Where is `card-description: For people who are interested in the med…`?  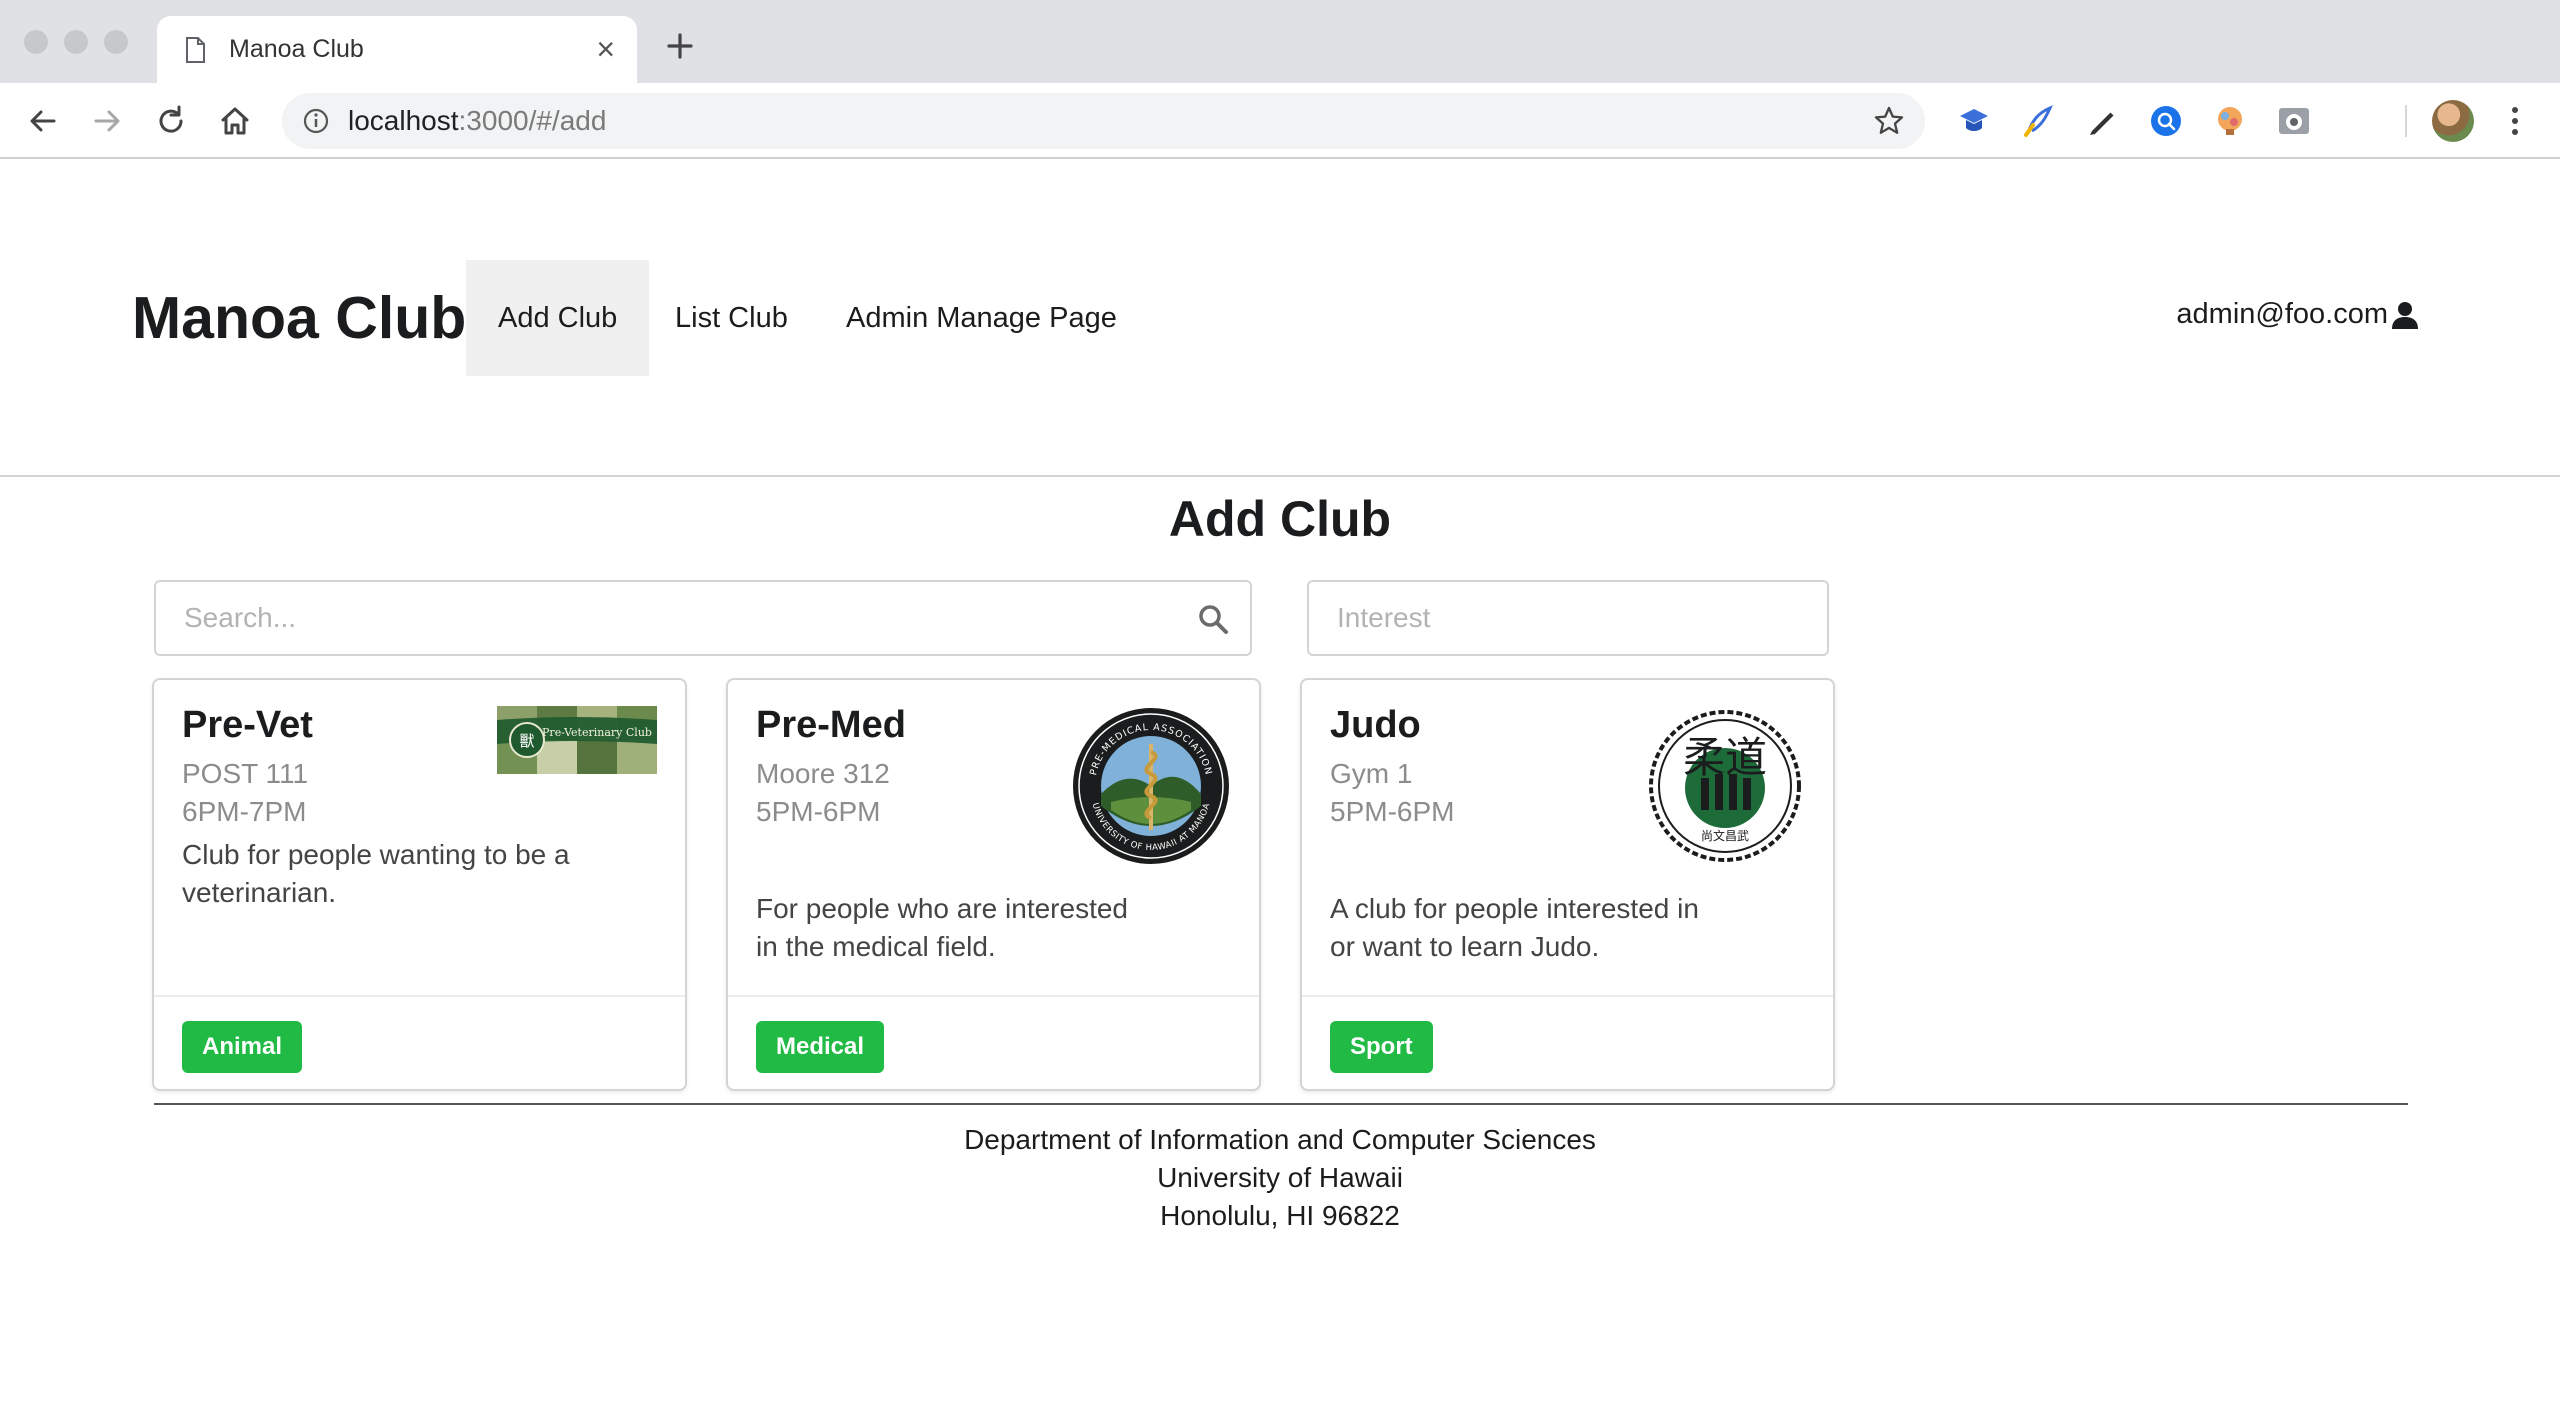
card-description: For people who are interested in the med… is located at coordinates (942, 927).